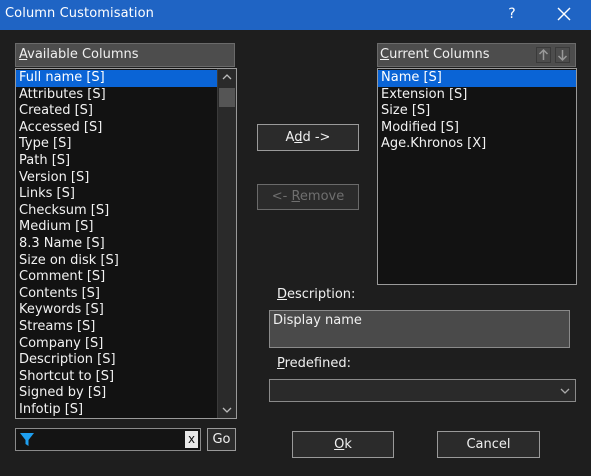  What do you see at coordinates (226, 243) in the screenshot?
I see `available-columns-scrollbar` at bounding box center [226, 243].